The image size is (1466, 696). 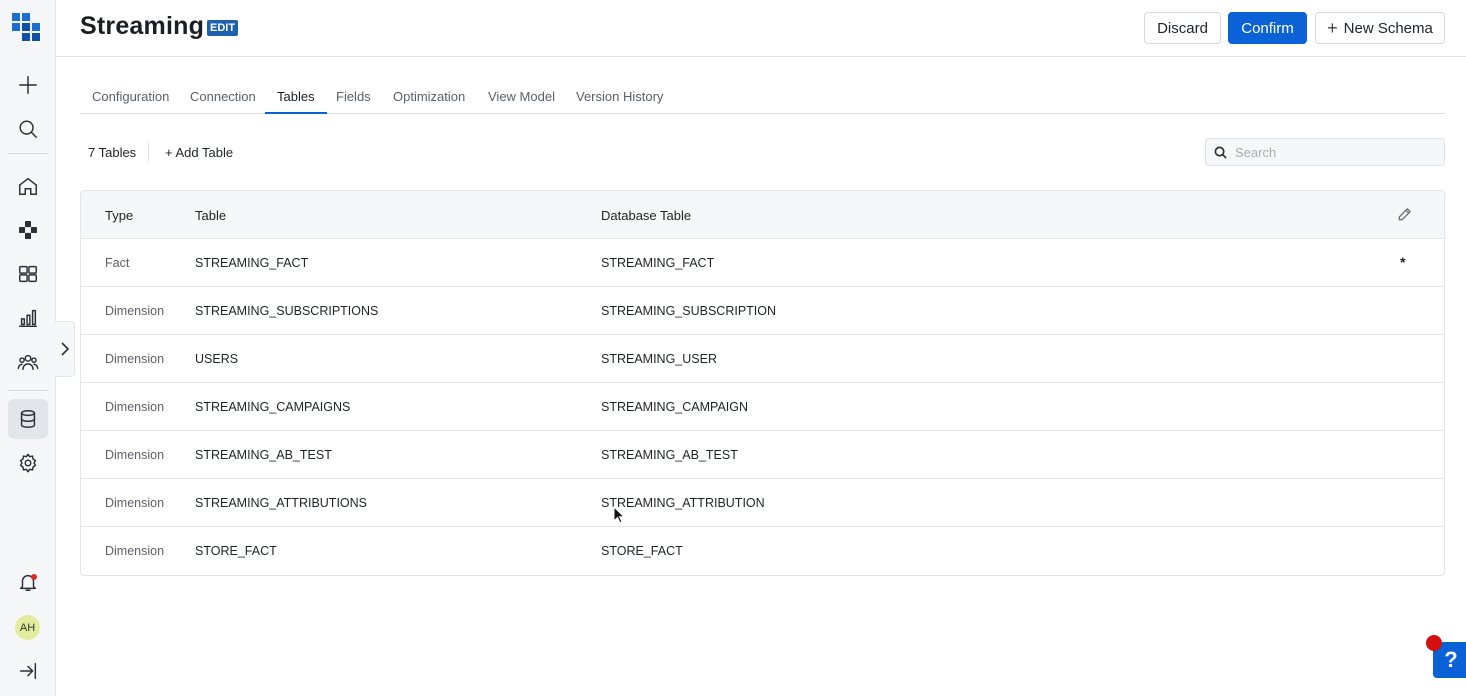 I want to click on row-table-name: STREAMING_AB_TEST, so click(x=263, y=455).